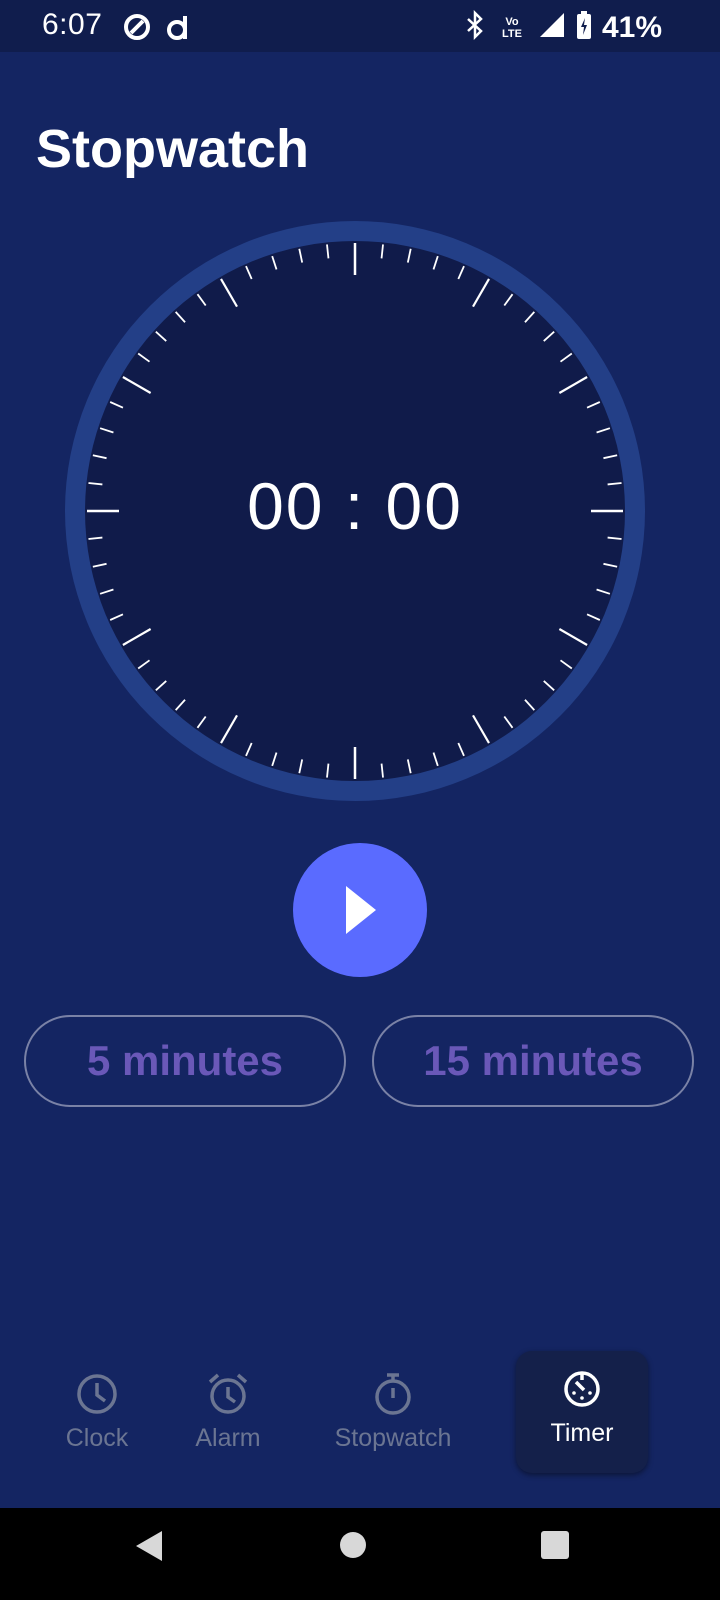 This screenshot has width=720, height=1600. Describe the element at coordinates (393, 1438) in the screenshot. I see `nav-stopwatch-label: Stopwatch` at that location.